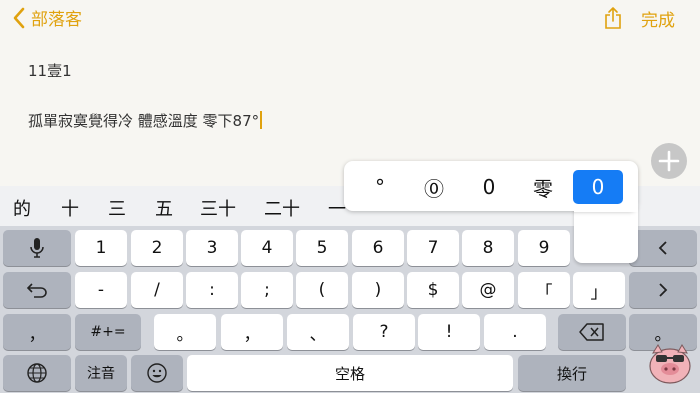 The image size is (700, 393). I want to click on plus-icon, so click(669, 161).